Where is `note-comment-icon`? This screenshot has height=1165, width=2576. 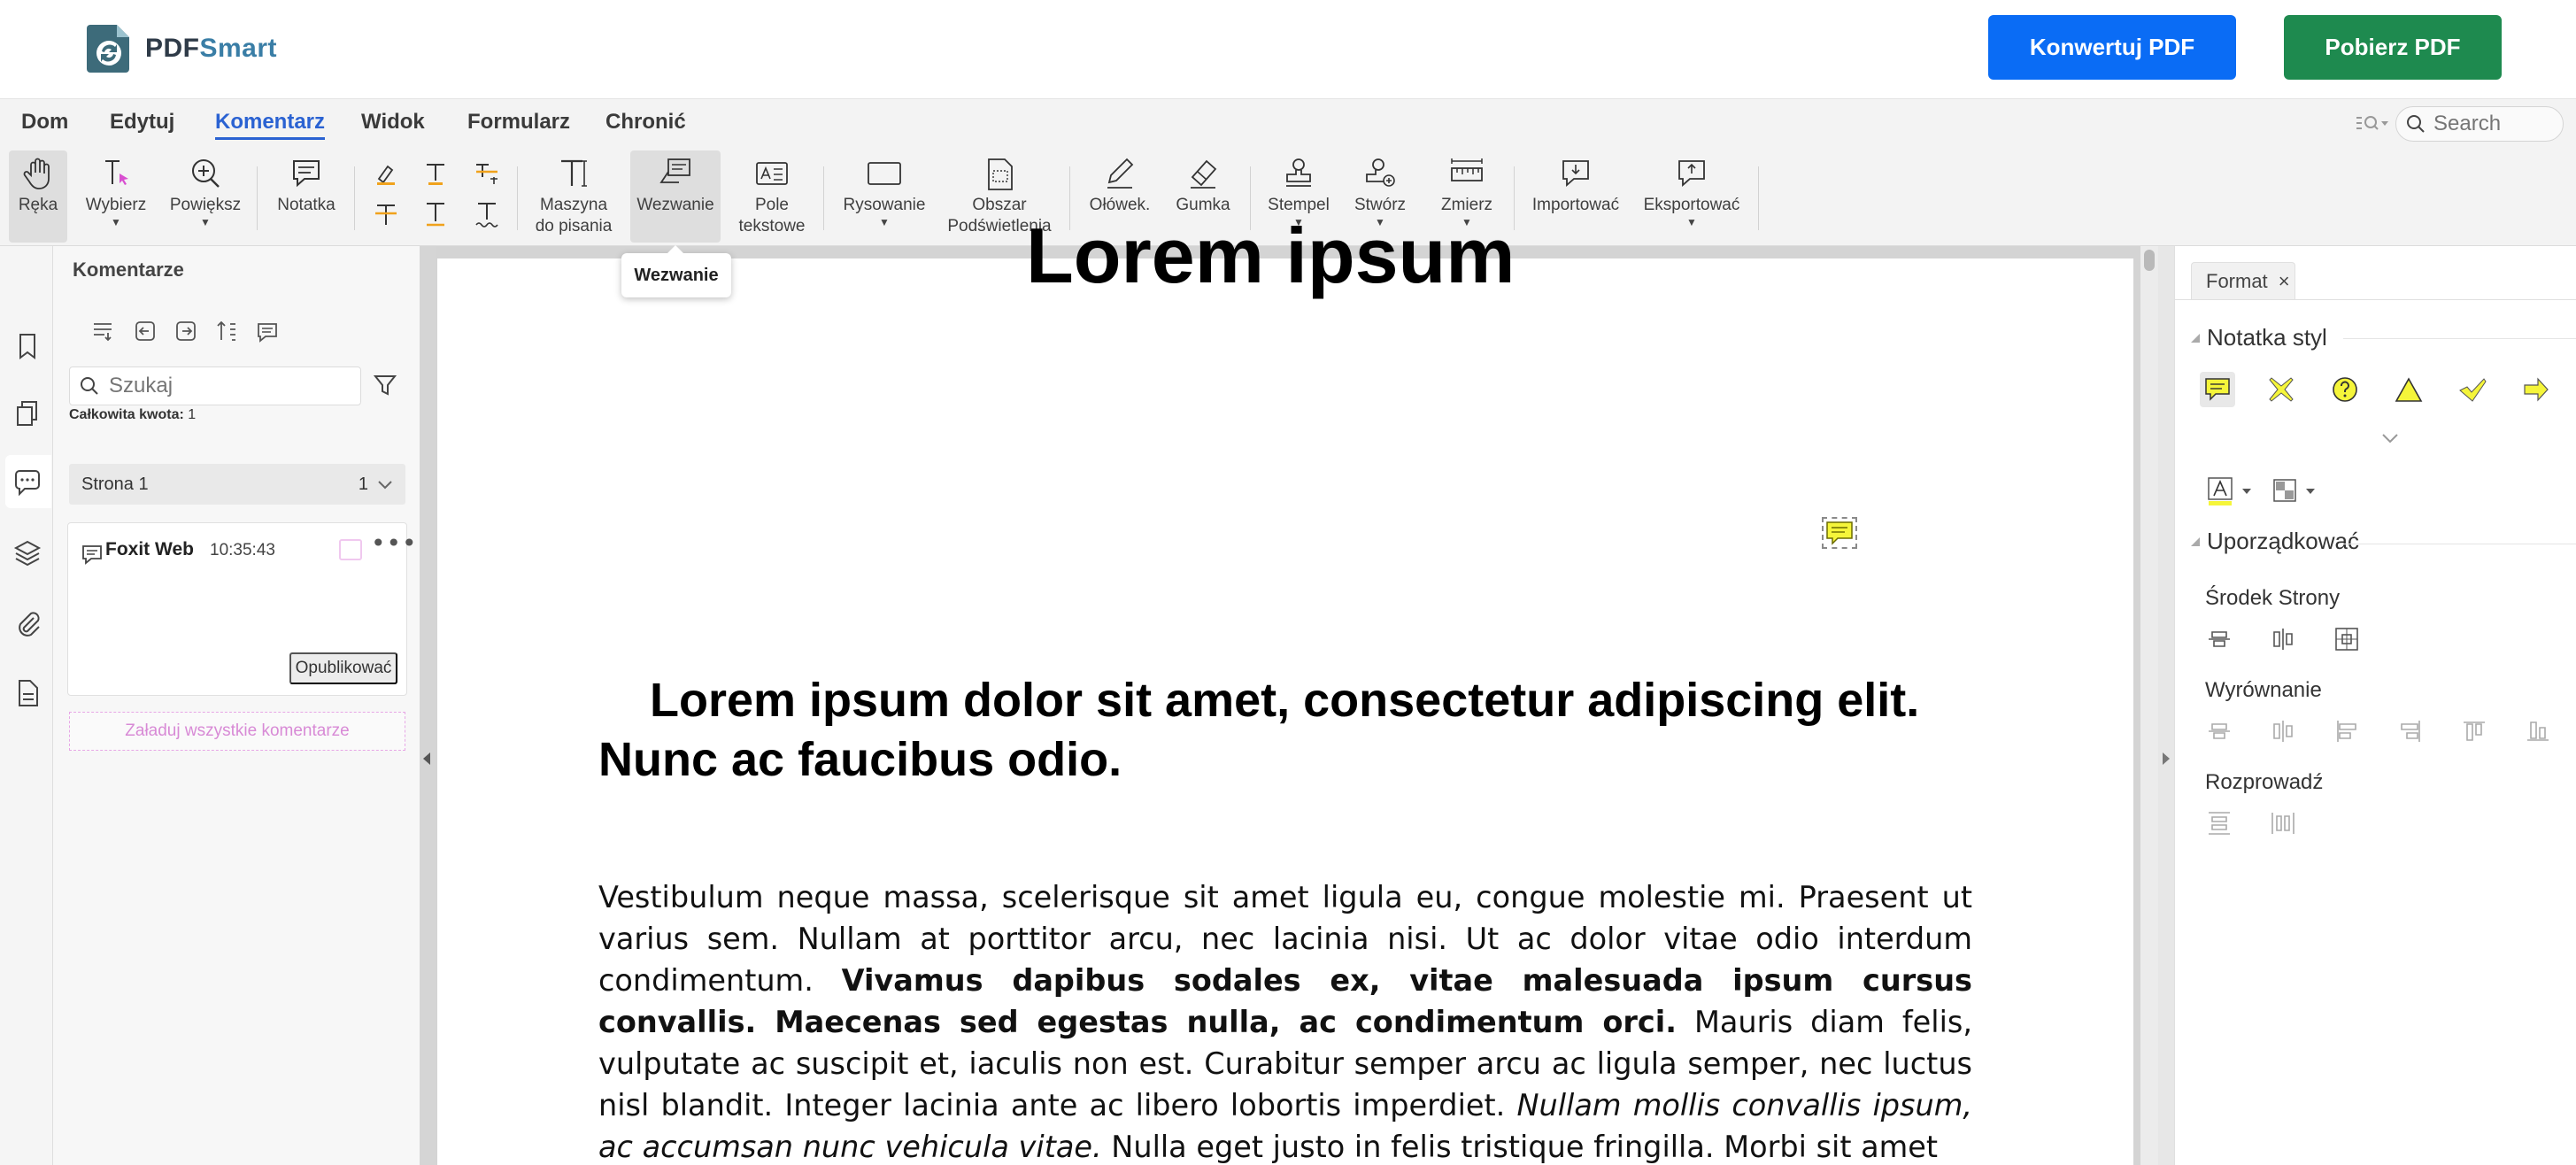
note-comment-icon is located at coordinates (92, 555).